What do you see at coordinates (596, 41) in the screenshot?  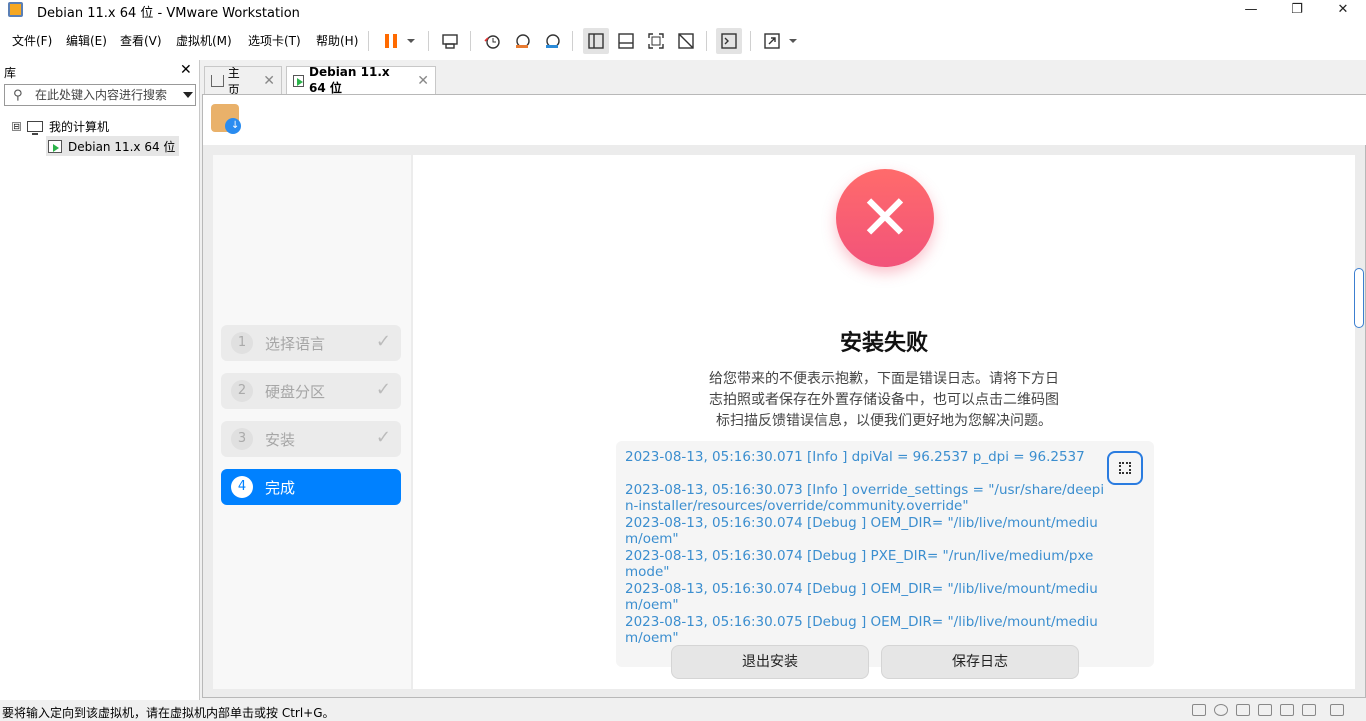 I see `library-view-icon` at bounding box center [596, 41].